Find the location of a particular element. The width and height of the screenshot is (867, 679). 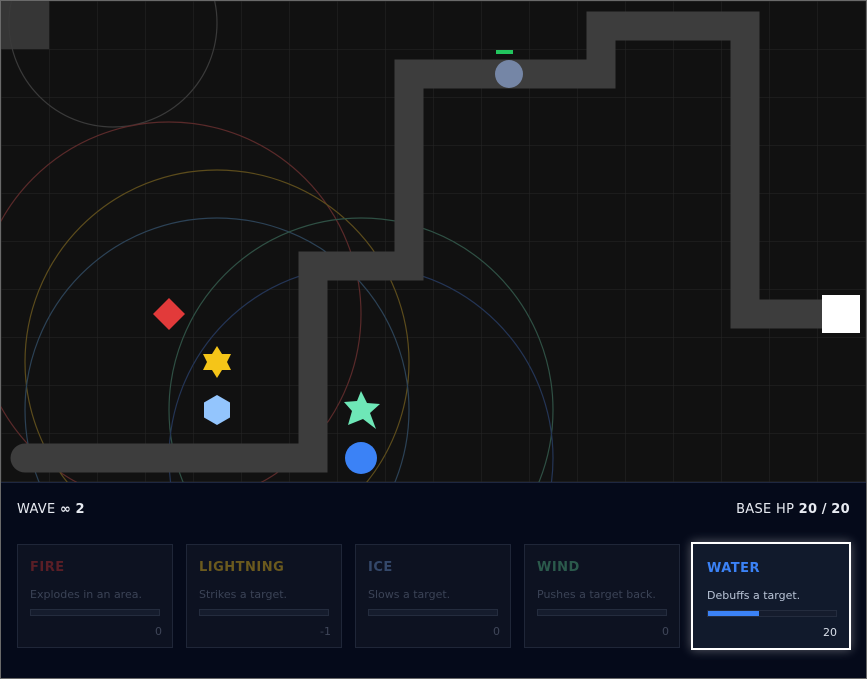

tower-card-fire: FIRE Explodes in an area. 0 is located at coordinates (95, 596).